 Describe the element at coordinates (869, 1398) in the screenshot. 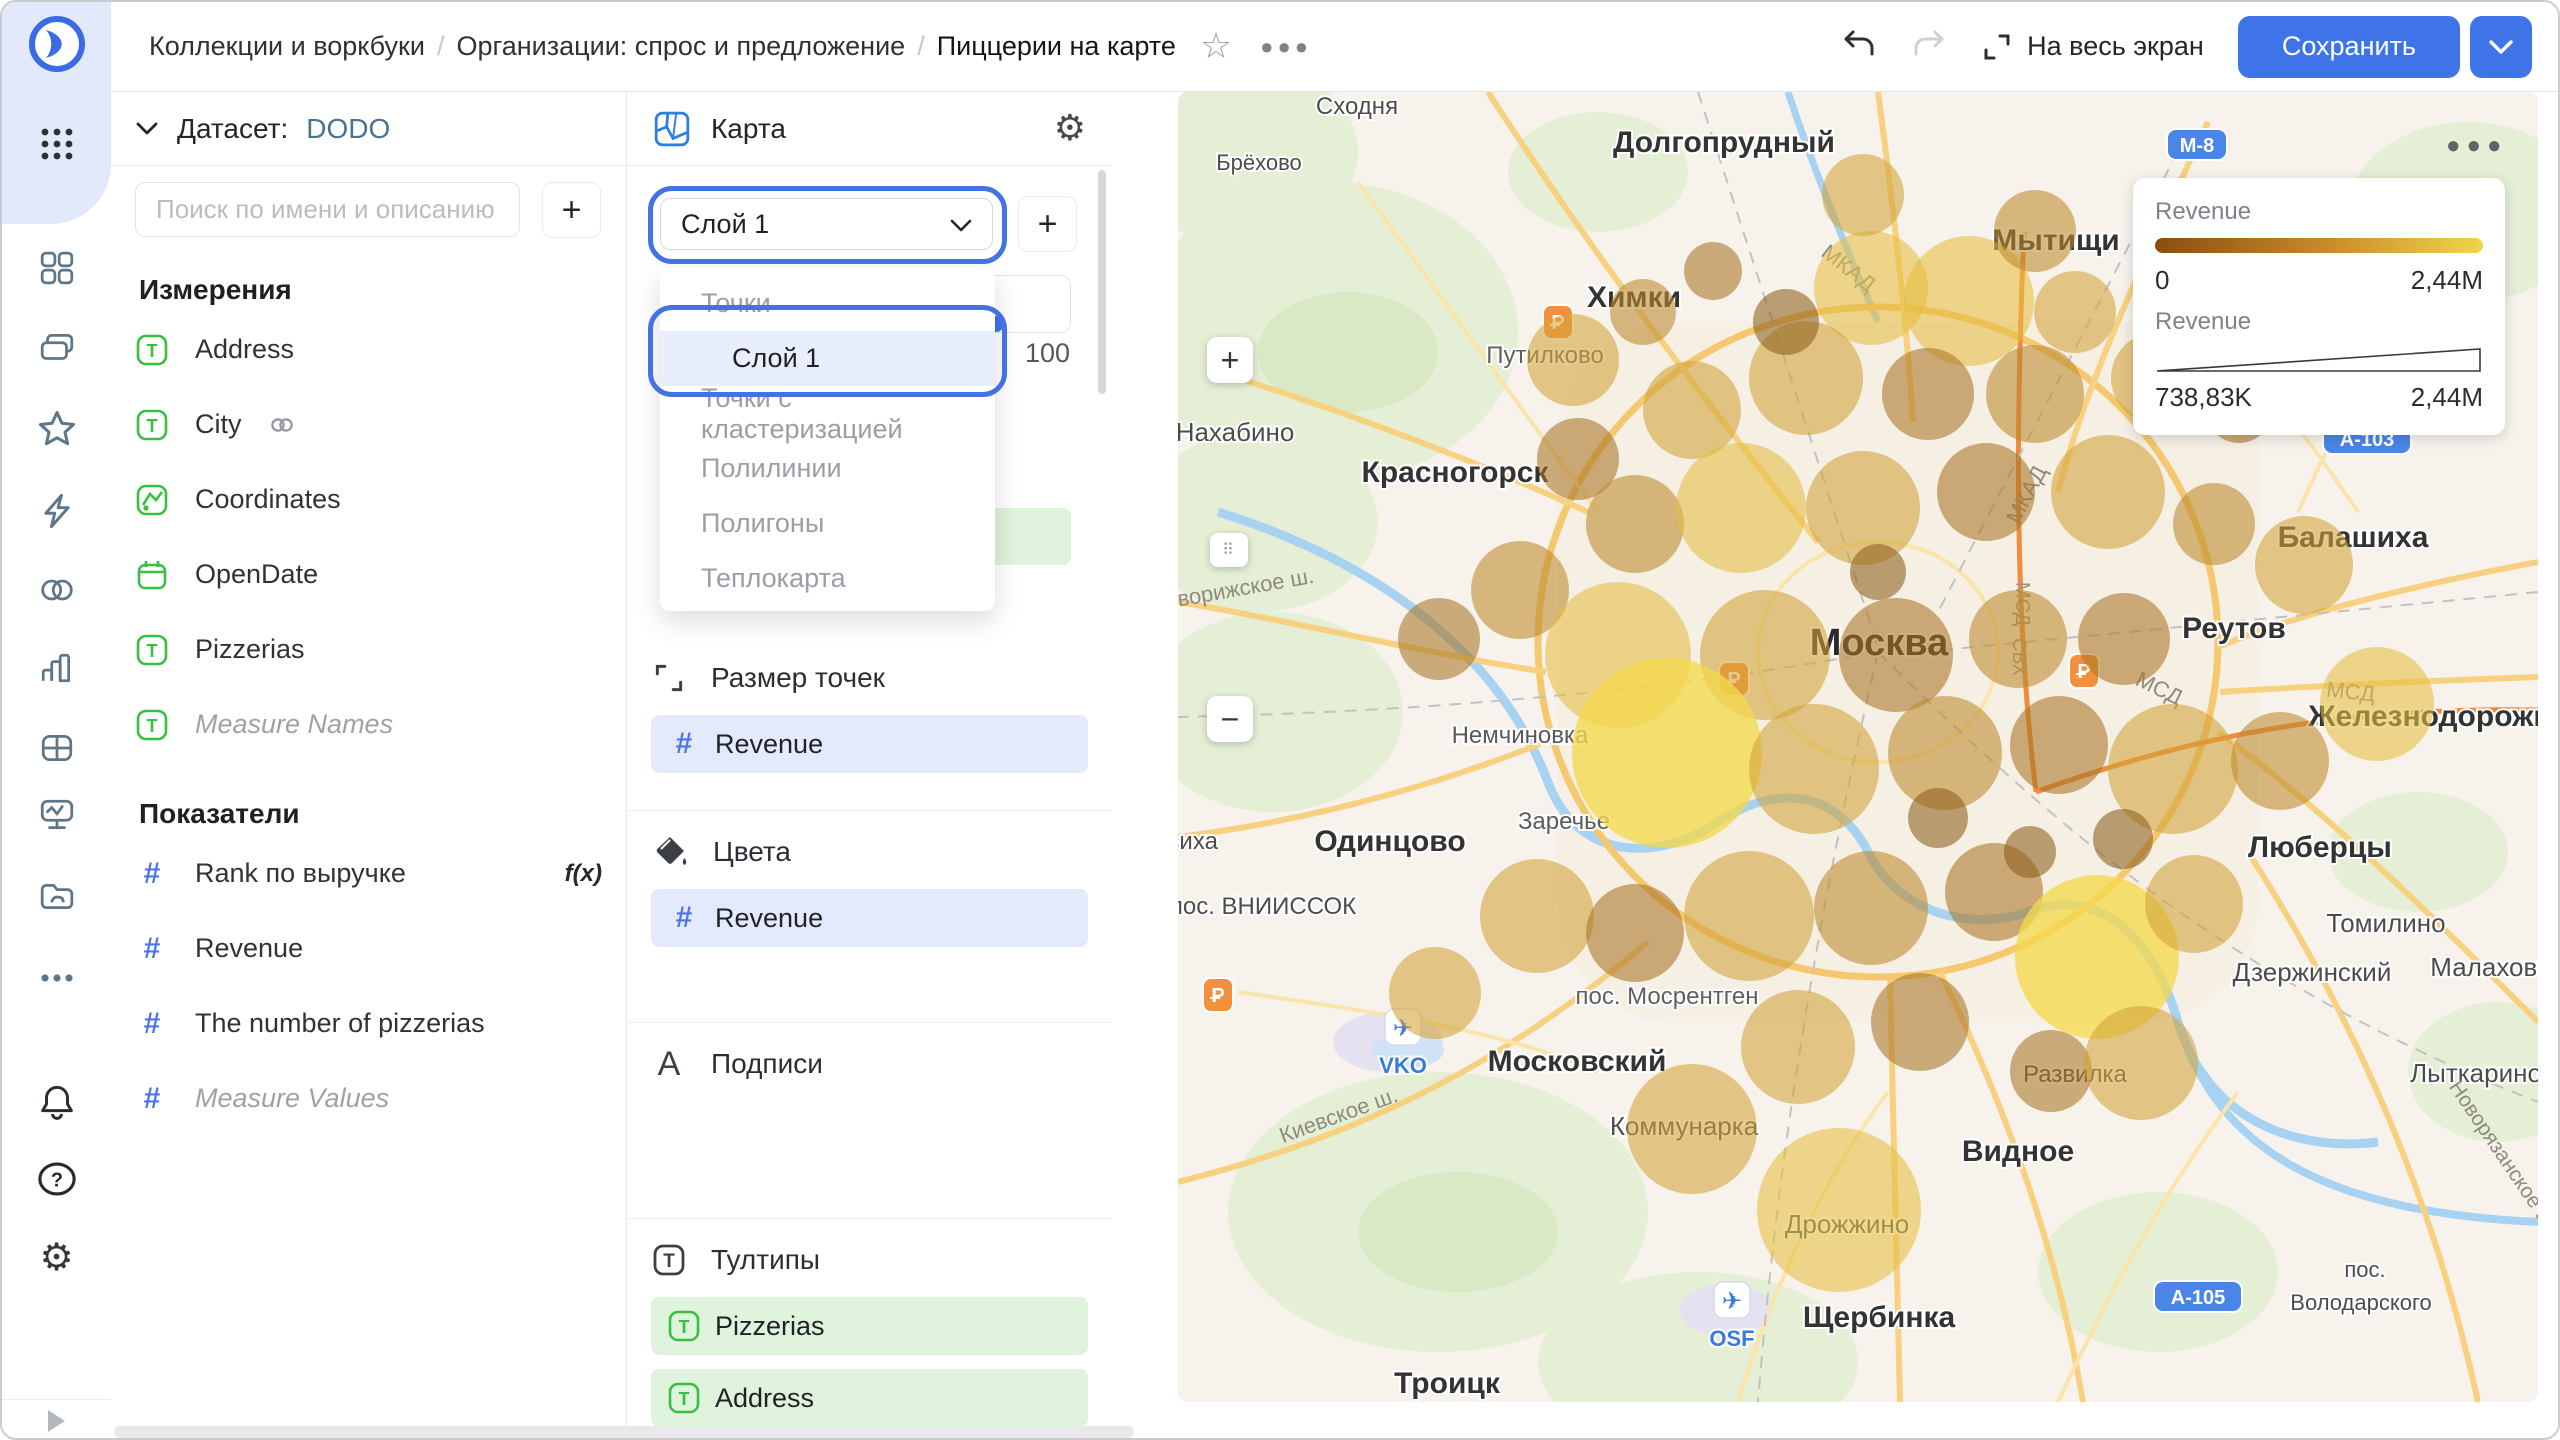

I see `tooltip-field-chip: T Address` at that location.